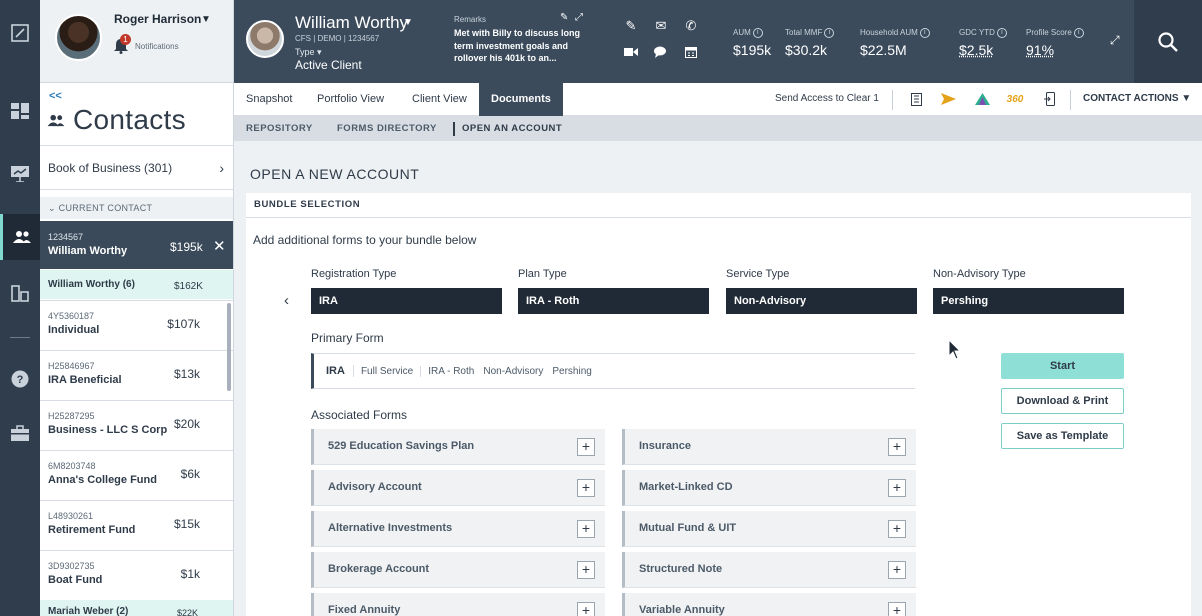  I want to click on metric-household-aum: Household AUM i $22.5M, so click(895, 43).